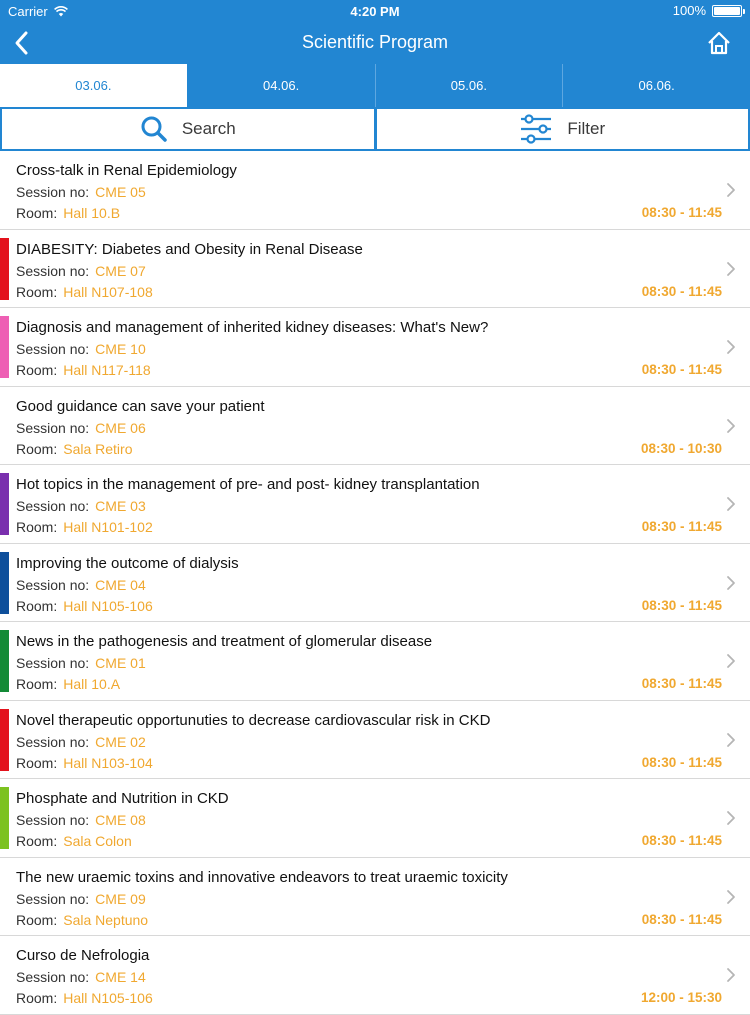  Describe the element at coordinates (120, 428) in the screenshot. I see `session-number: CME 06` at that location.